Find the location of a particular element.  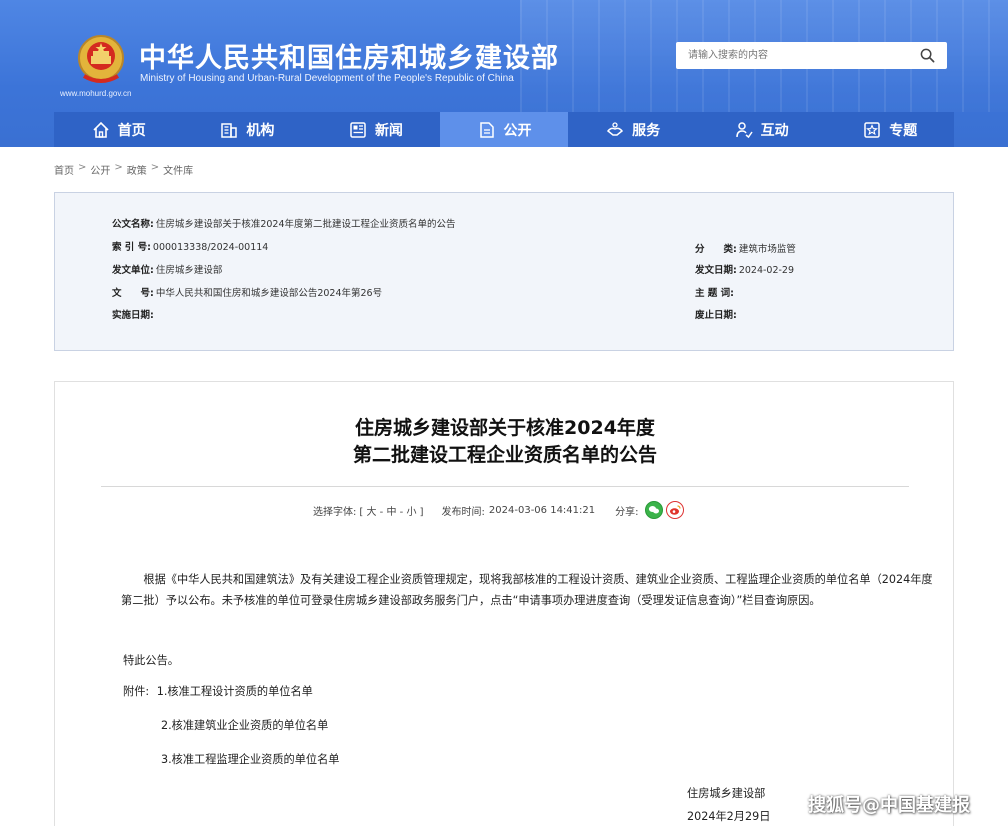

breadcrumb: 首页 > 公开 > 政策 > 文件库 is located at coordinates (123, 169).